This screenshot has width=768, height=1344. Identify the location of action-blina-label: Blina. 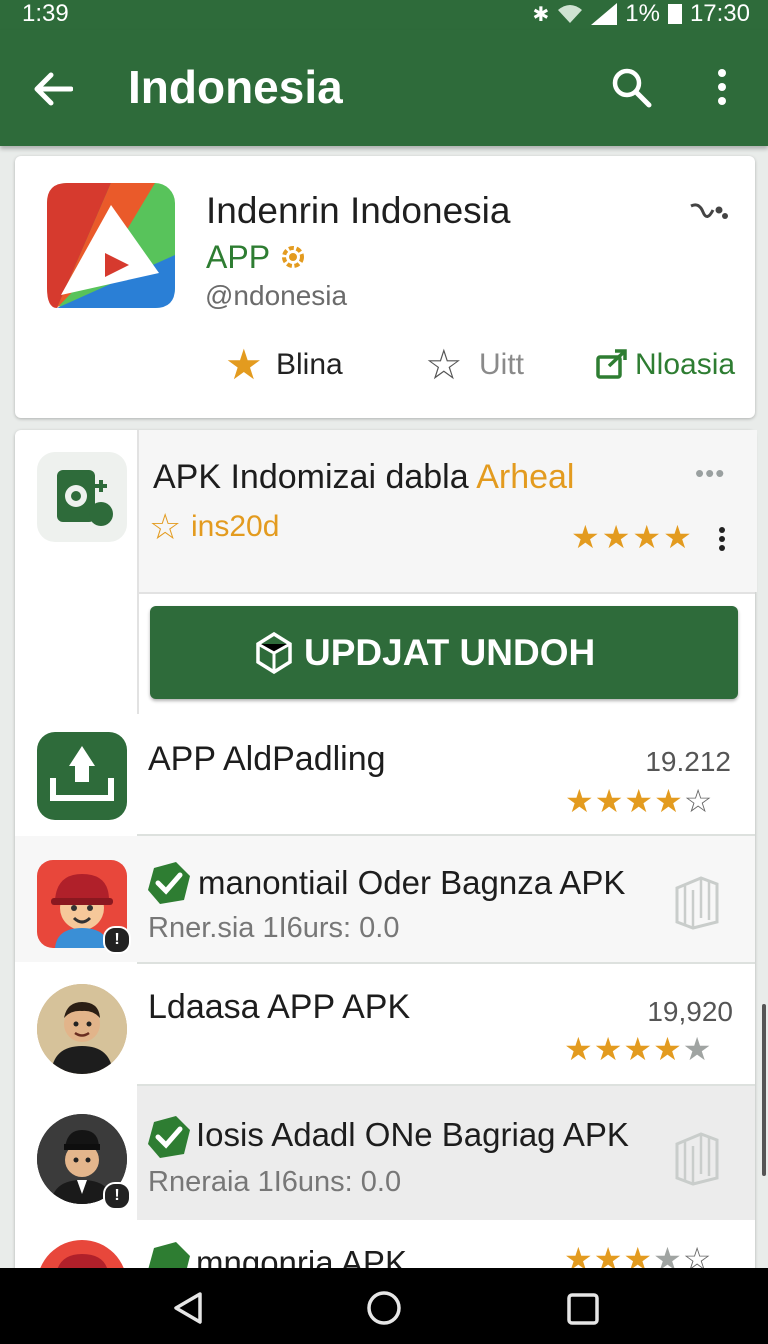
(309, 364).